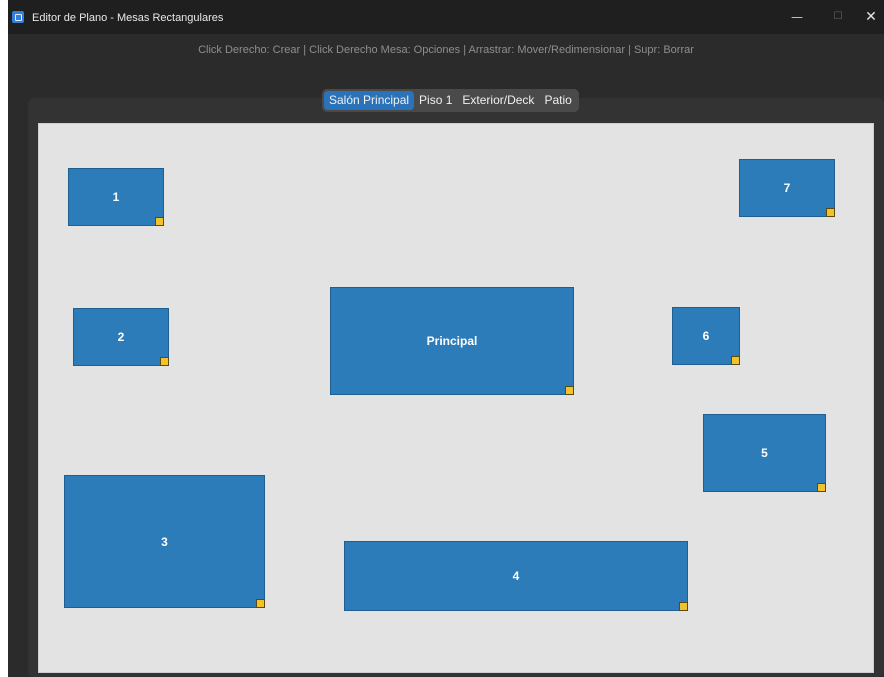 The image size is (884, 677). I want to click on table-label: Principal, so click(452, 341).